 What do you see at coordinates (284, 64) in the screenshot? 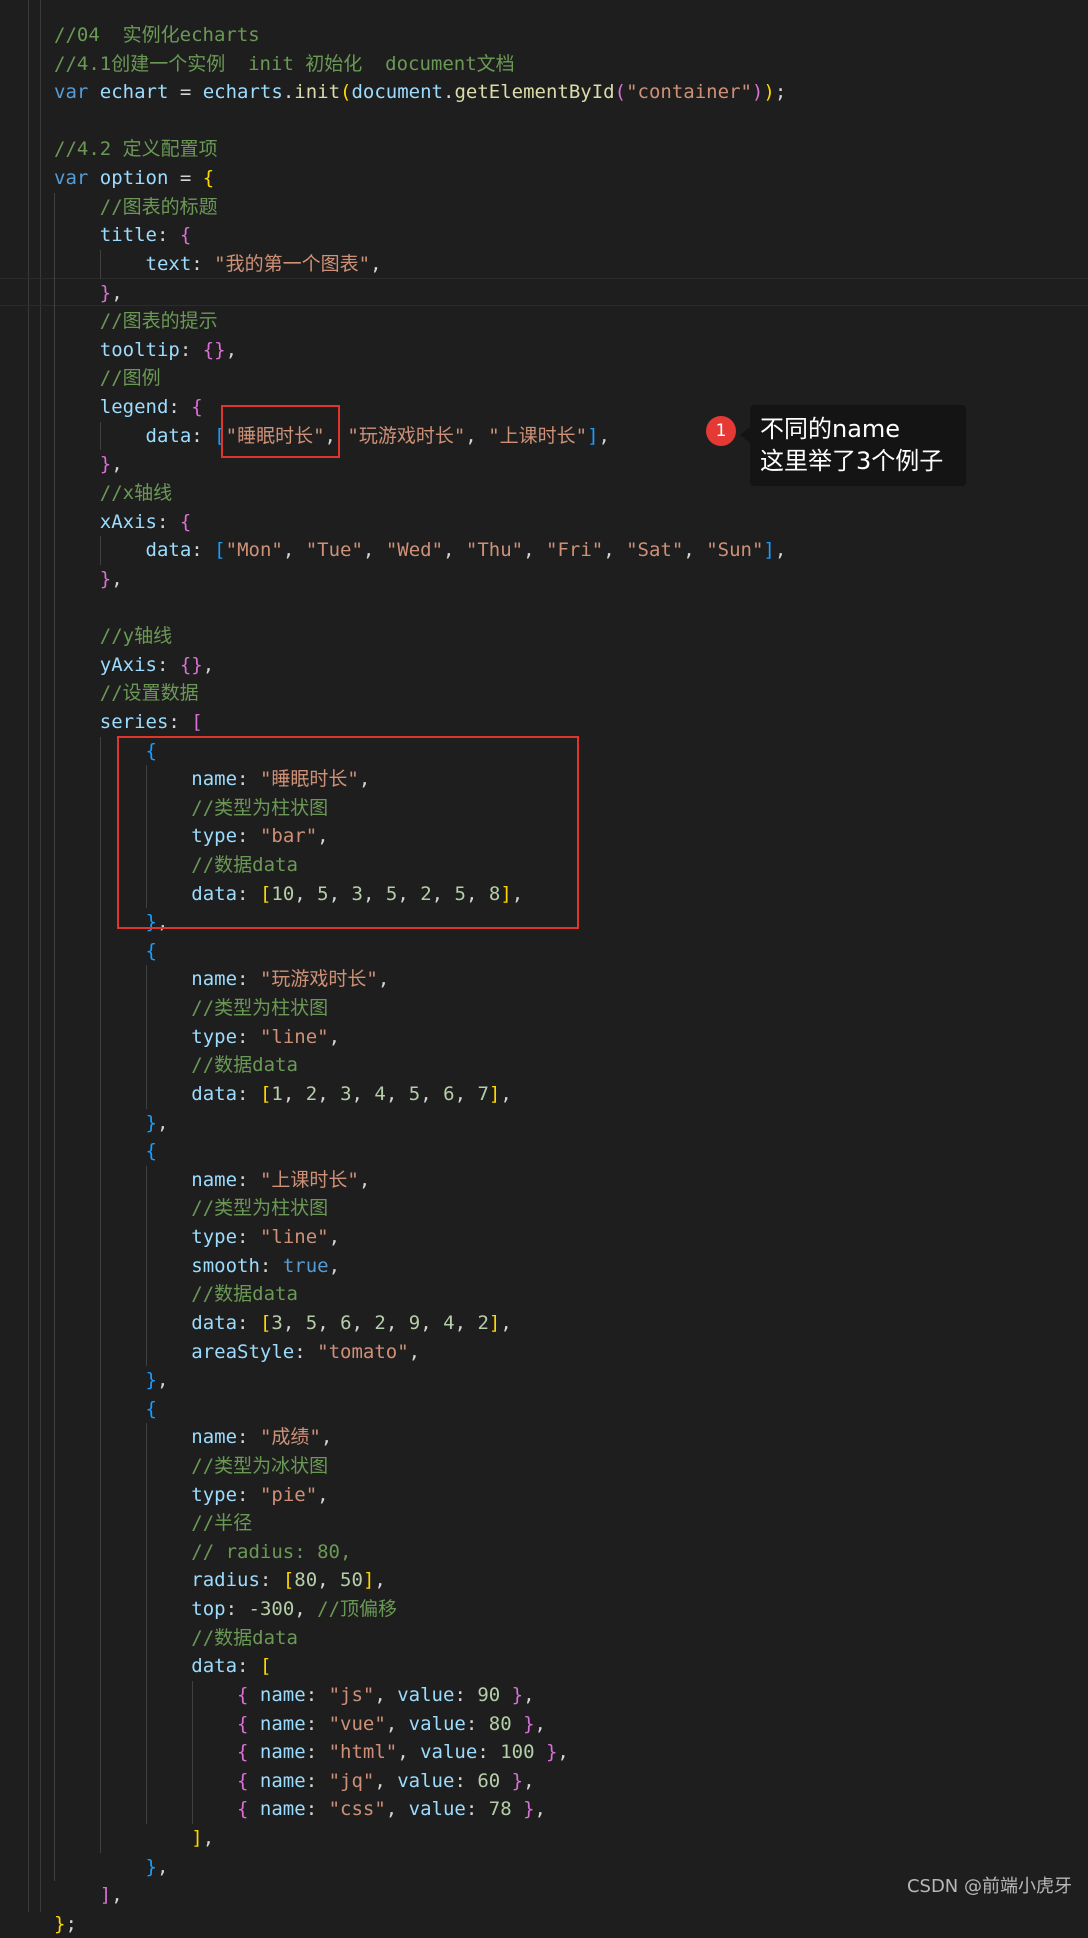
I see `code-line: //4.1创建一个实例 init 初始化 document文档` at bounding box center [284, 64].